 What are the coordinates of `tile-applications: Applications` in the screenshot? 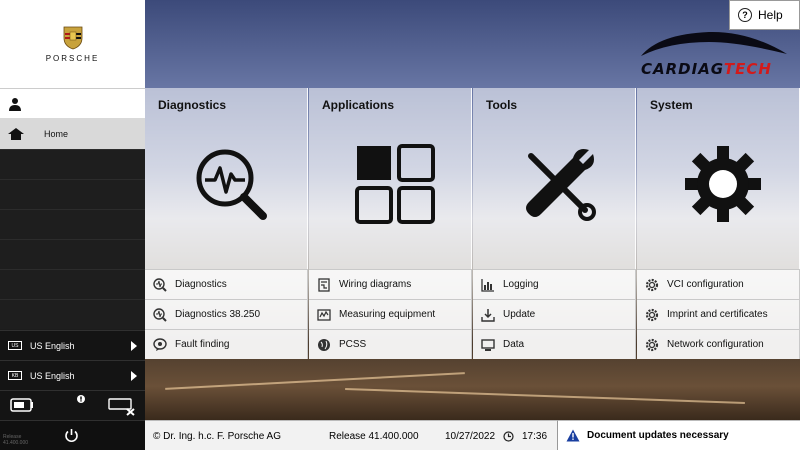 It's located at (390, 178).